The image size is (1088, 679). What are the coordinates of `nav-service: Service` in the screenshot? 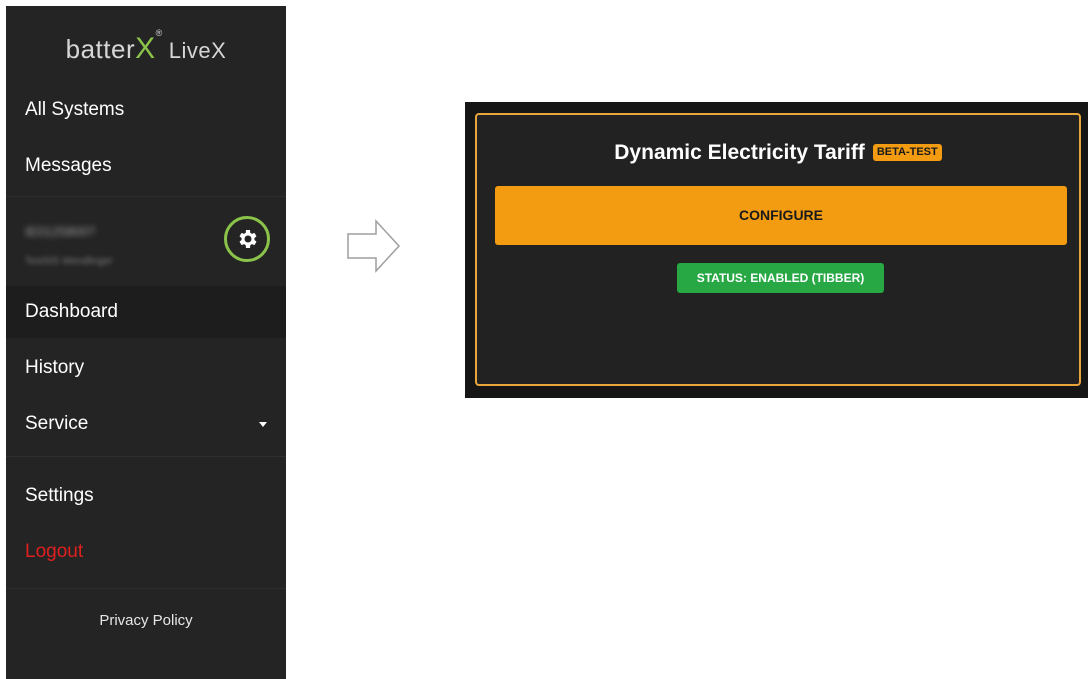 It's located at (146, 424).